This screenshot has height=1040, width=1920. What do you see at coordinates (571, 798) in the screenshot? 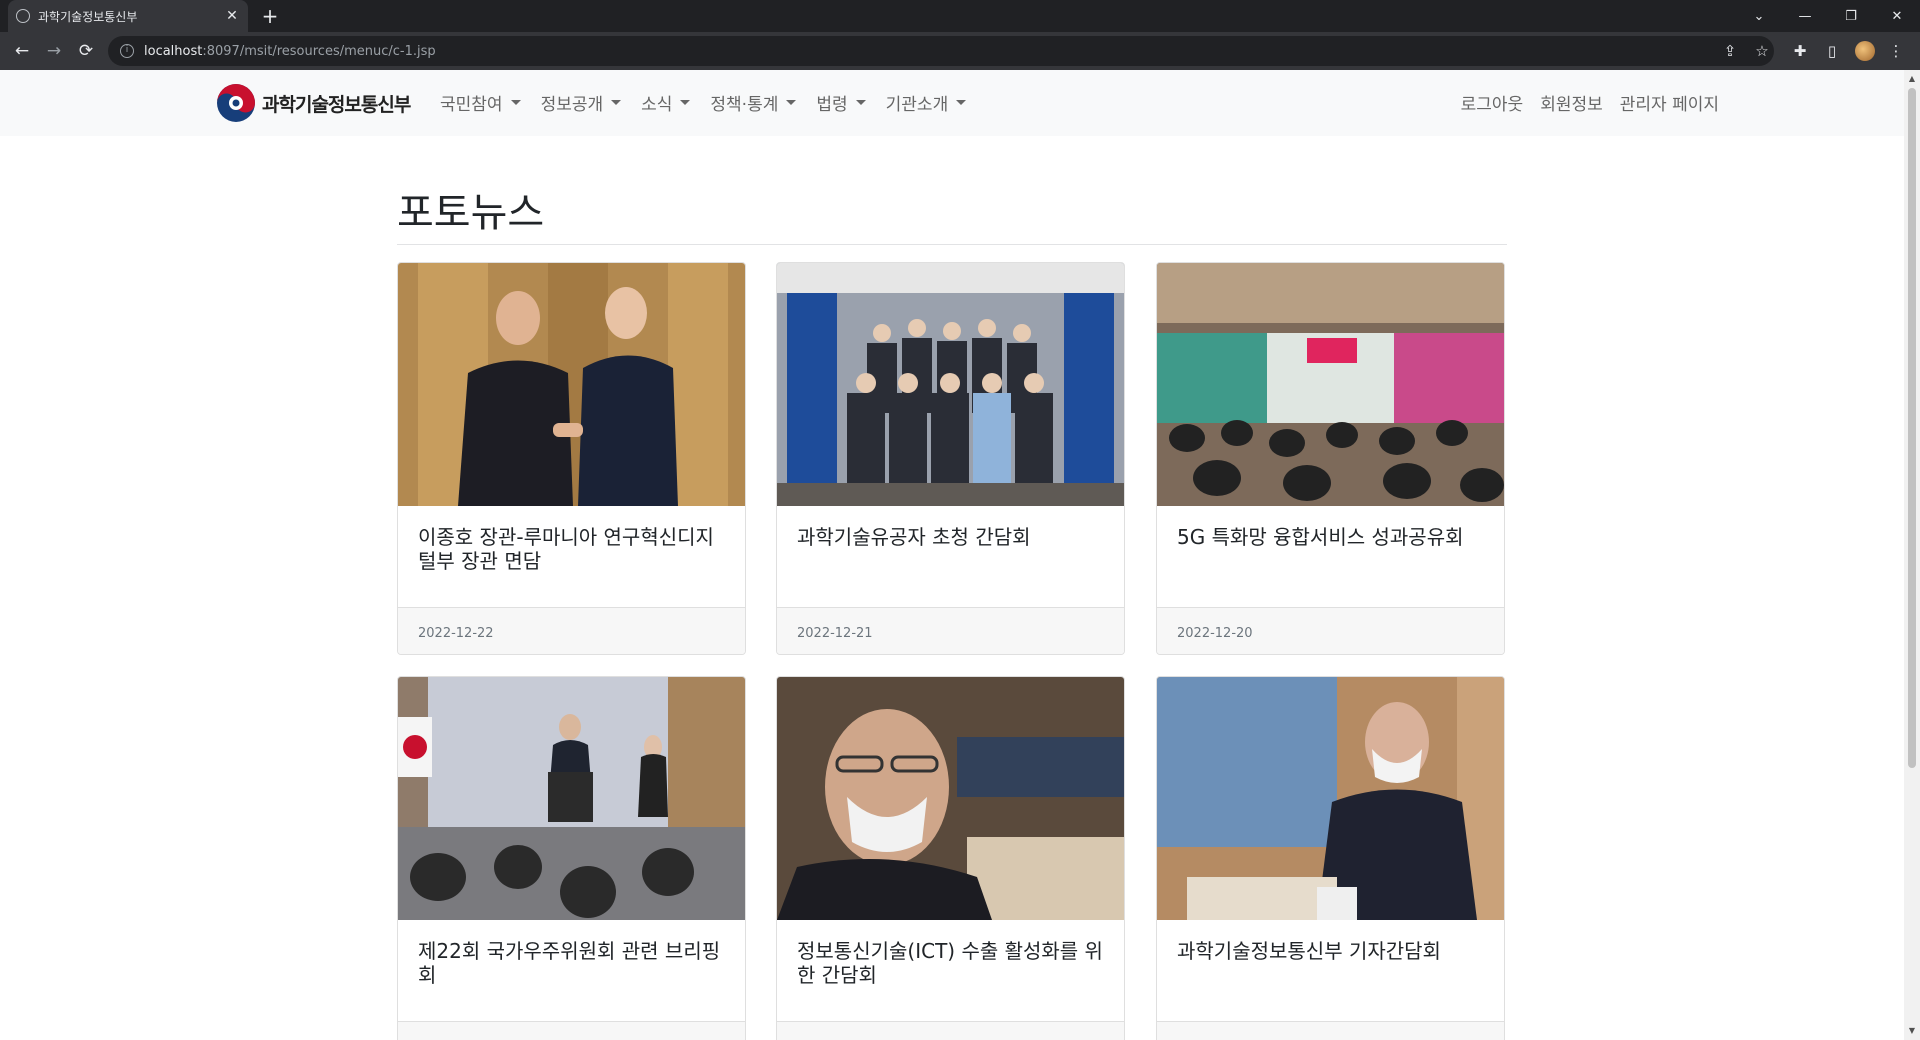
I see `briefing-photo` at bounding box center [571, 798].